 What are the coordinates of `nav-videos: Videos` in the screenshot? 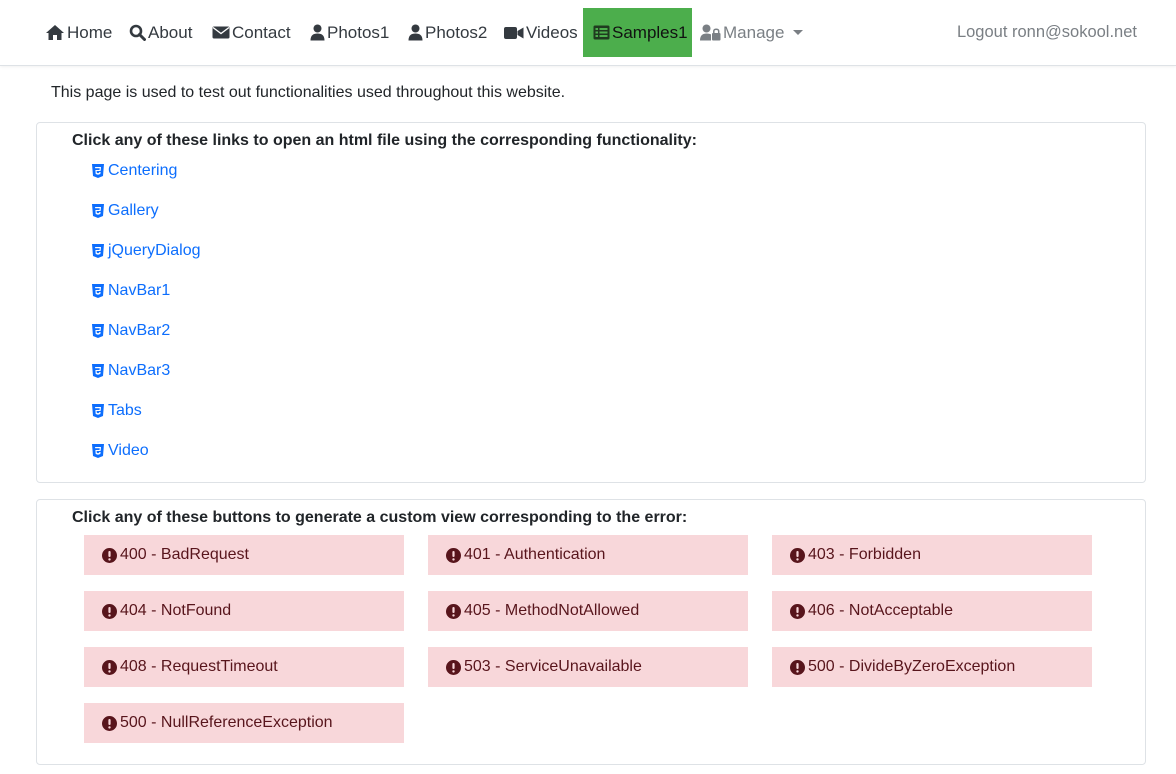 It's located at (541, 32).